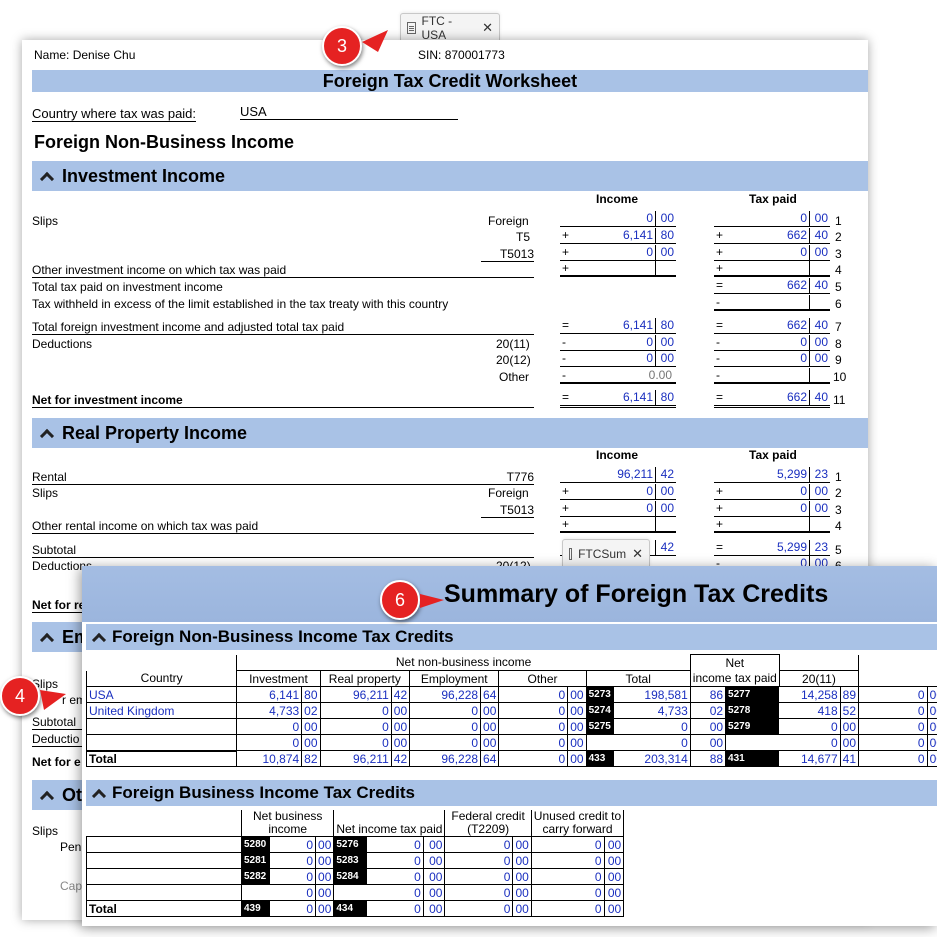 The width and height of the screenshot is (937, 937). Describe the element at coordinates (62, 344) in the screenshot. I see `deductions-label: Deductions` at that location.